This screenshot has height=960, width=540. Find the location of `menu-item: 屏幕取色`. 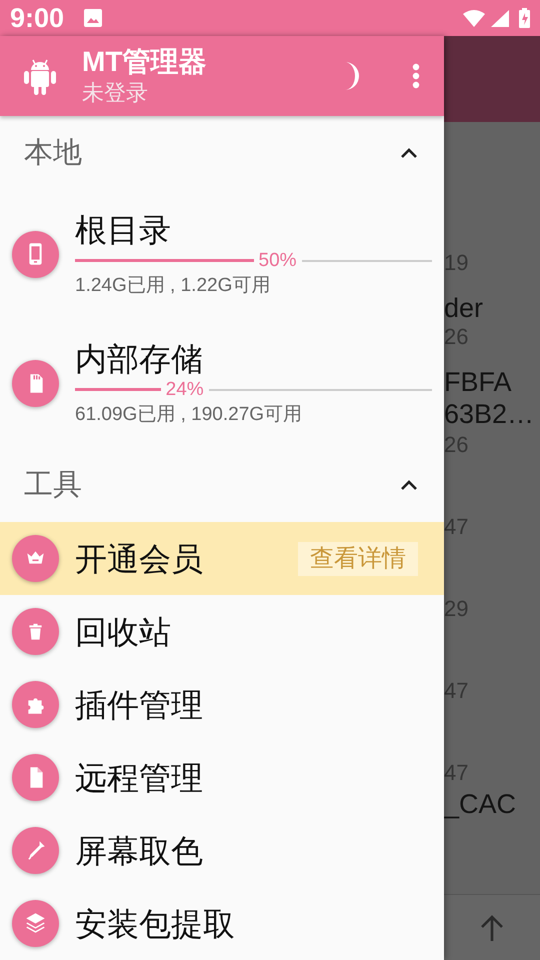

menu-item: 屏幕取色 is located at coordinates (222, 850).